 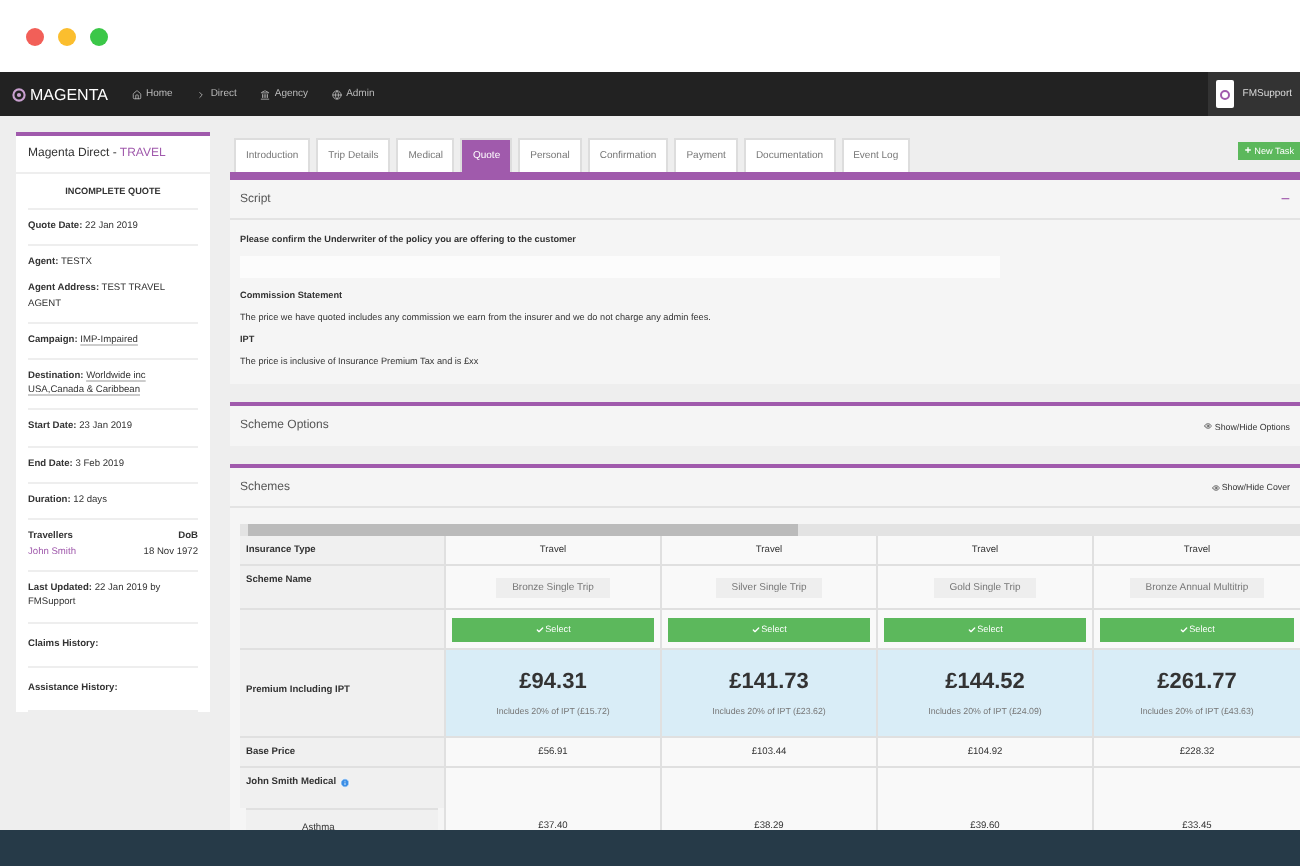 What do you see at coordinates (345, 783) in the screenshot?
I see `info-icon` at bounding box center [345, 783].